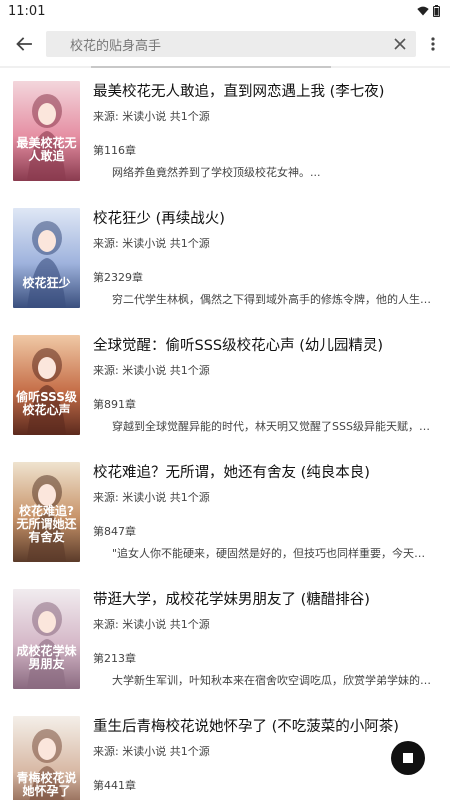 The height and width of the screenshot is (800, 450). Describe the element at coordinates (46, 758) in the screenshot. I see `book-cover: 青梅校花说她怀孕了` at that location.